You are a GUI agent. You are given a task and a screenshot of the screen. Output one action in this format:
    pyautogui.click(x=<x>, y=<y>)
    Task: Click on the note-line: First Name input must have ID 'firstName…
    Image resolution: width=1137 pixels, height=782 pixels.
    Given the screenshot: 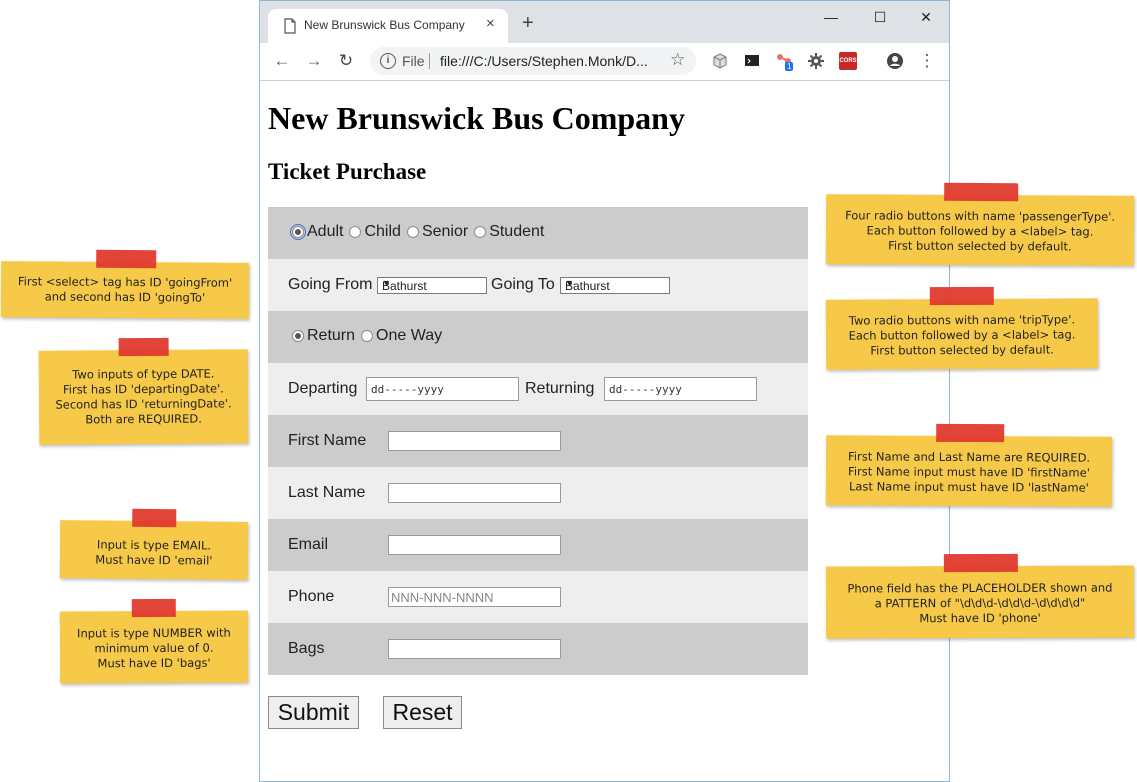 What is the action you would take?
    pyautogui.click(x=969, y=472)
    